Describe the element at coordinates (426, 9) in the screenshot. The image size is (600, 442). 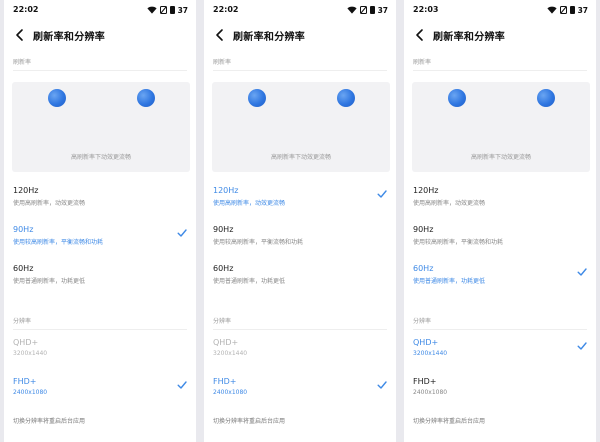
I see `status-time: 22:03` at that location.